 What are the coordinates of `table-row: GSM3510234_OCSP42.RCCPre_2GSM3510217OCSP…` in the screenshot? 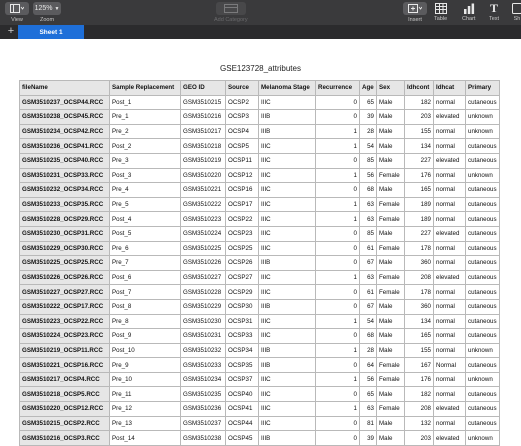 It's located at (260, 131).